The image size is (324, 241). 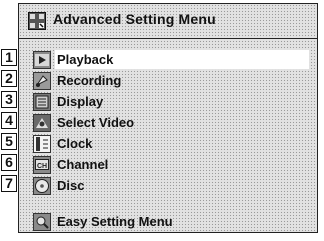 What do you see at coordinates (42, 123) in the screenshot?
I see `select-video-icon` at bounding box center [42, 123].